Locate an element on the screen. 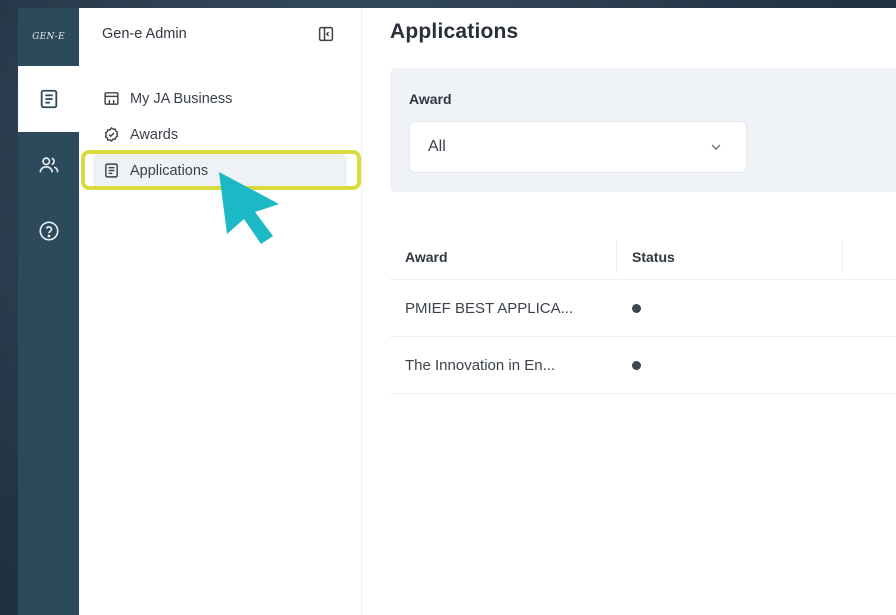 The width and height of the screenshot is (896, 615). rail-users-button is located at coordinates (48, 165).